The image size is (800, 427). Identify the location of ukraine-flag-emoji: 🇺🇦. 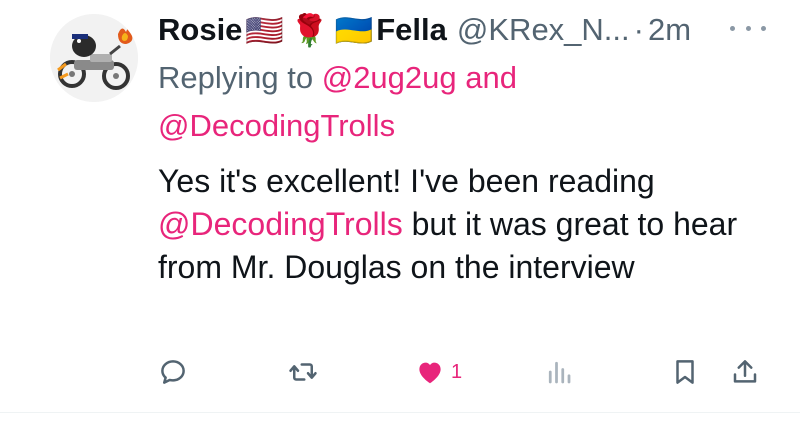
(354, 30).